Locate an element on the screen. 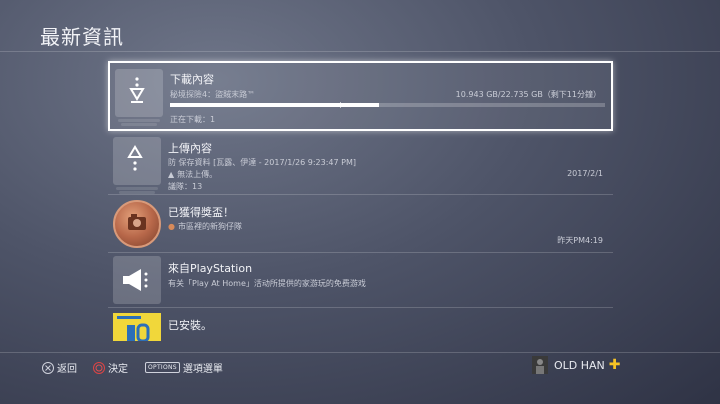 Image resolution: width=720 pixels, height=404 pixels. download-progress-bar is located at coordinates (387, 105).